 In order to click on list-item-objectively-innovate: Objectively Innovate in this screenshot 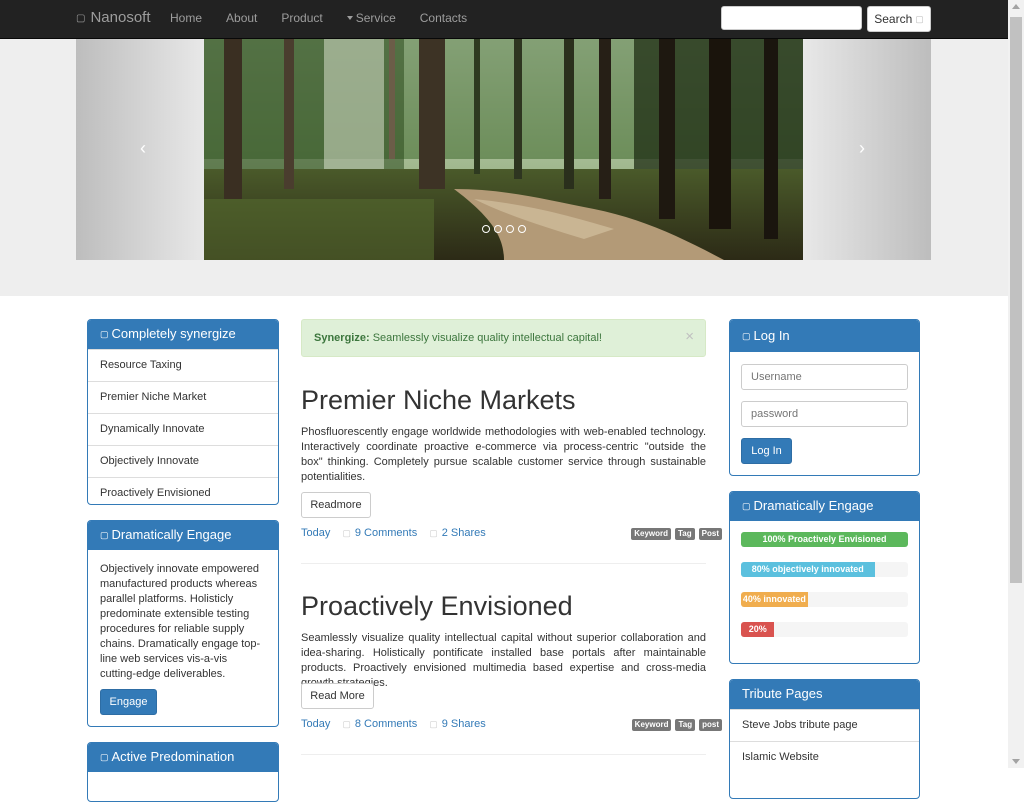, I will do `click(183, 461)`.